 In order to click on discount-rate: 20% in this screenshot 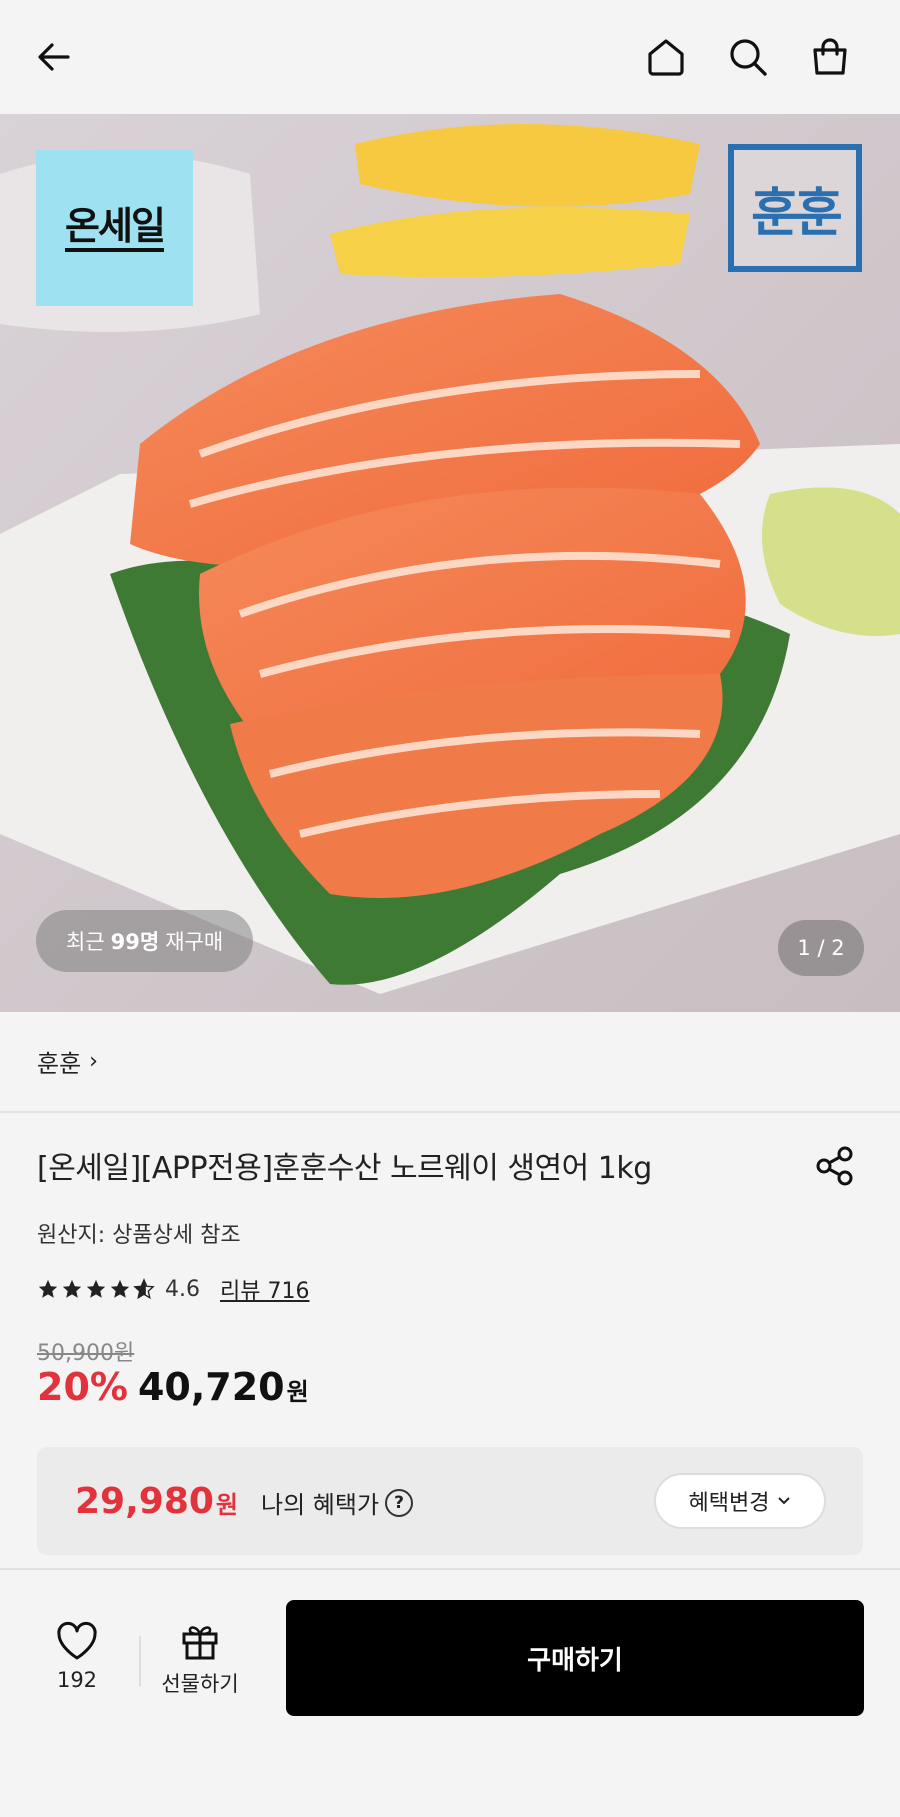, I will do `click(82, 1387)`.